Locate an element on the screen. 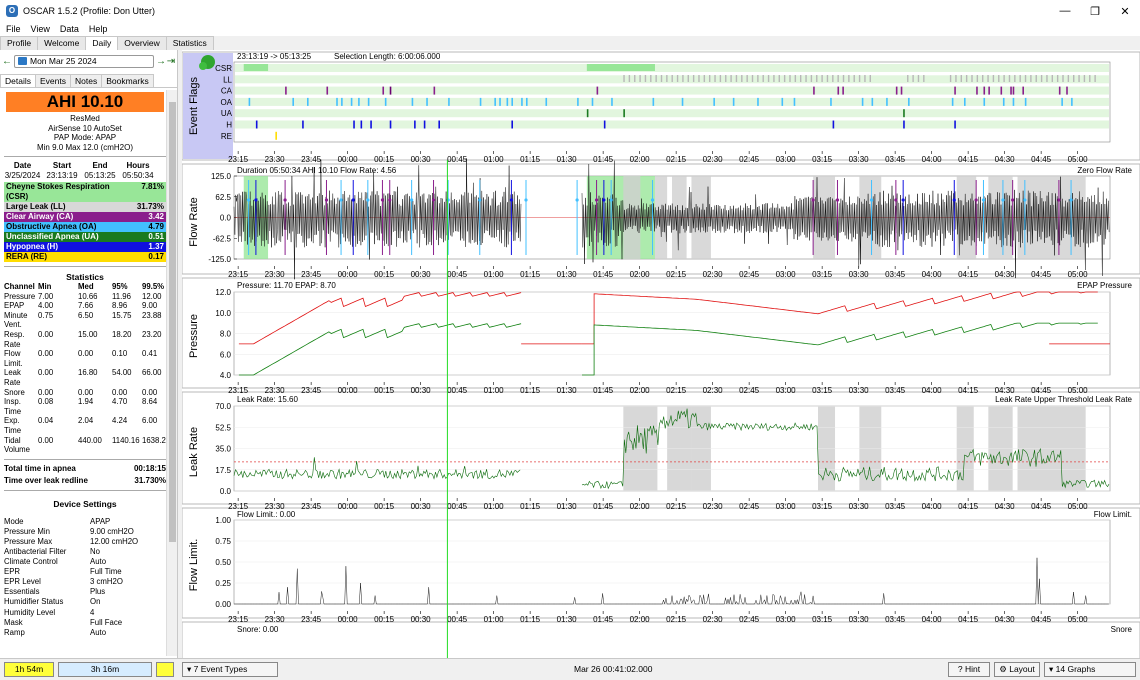  tab-bookmarks: Bookmarks is located at coordinates (127, 80).